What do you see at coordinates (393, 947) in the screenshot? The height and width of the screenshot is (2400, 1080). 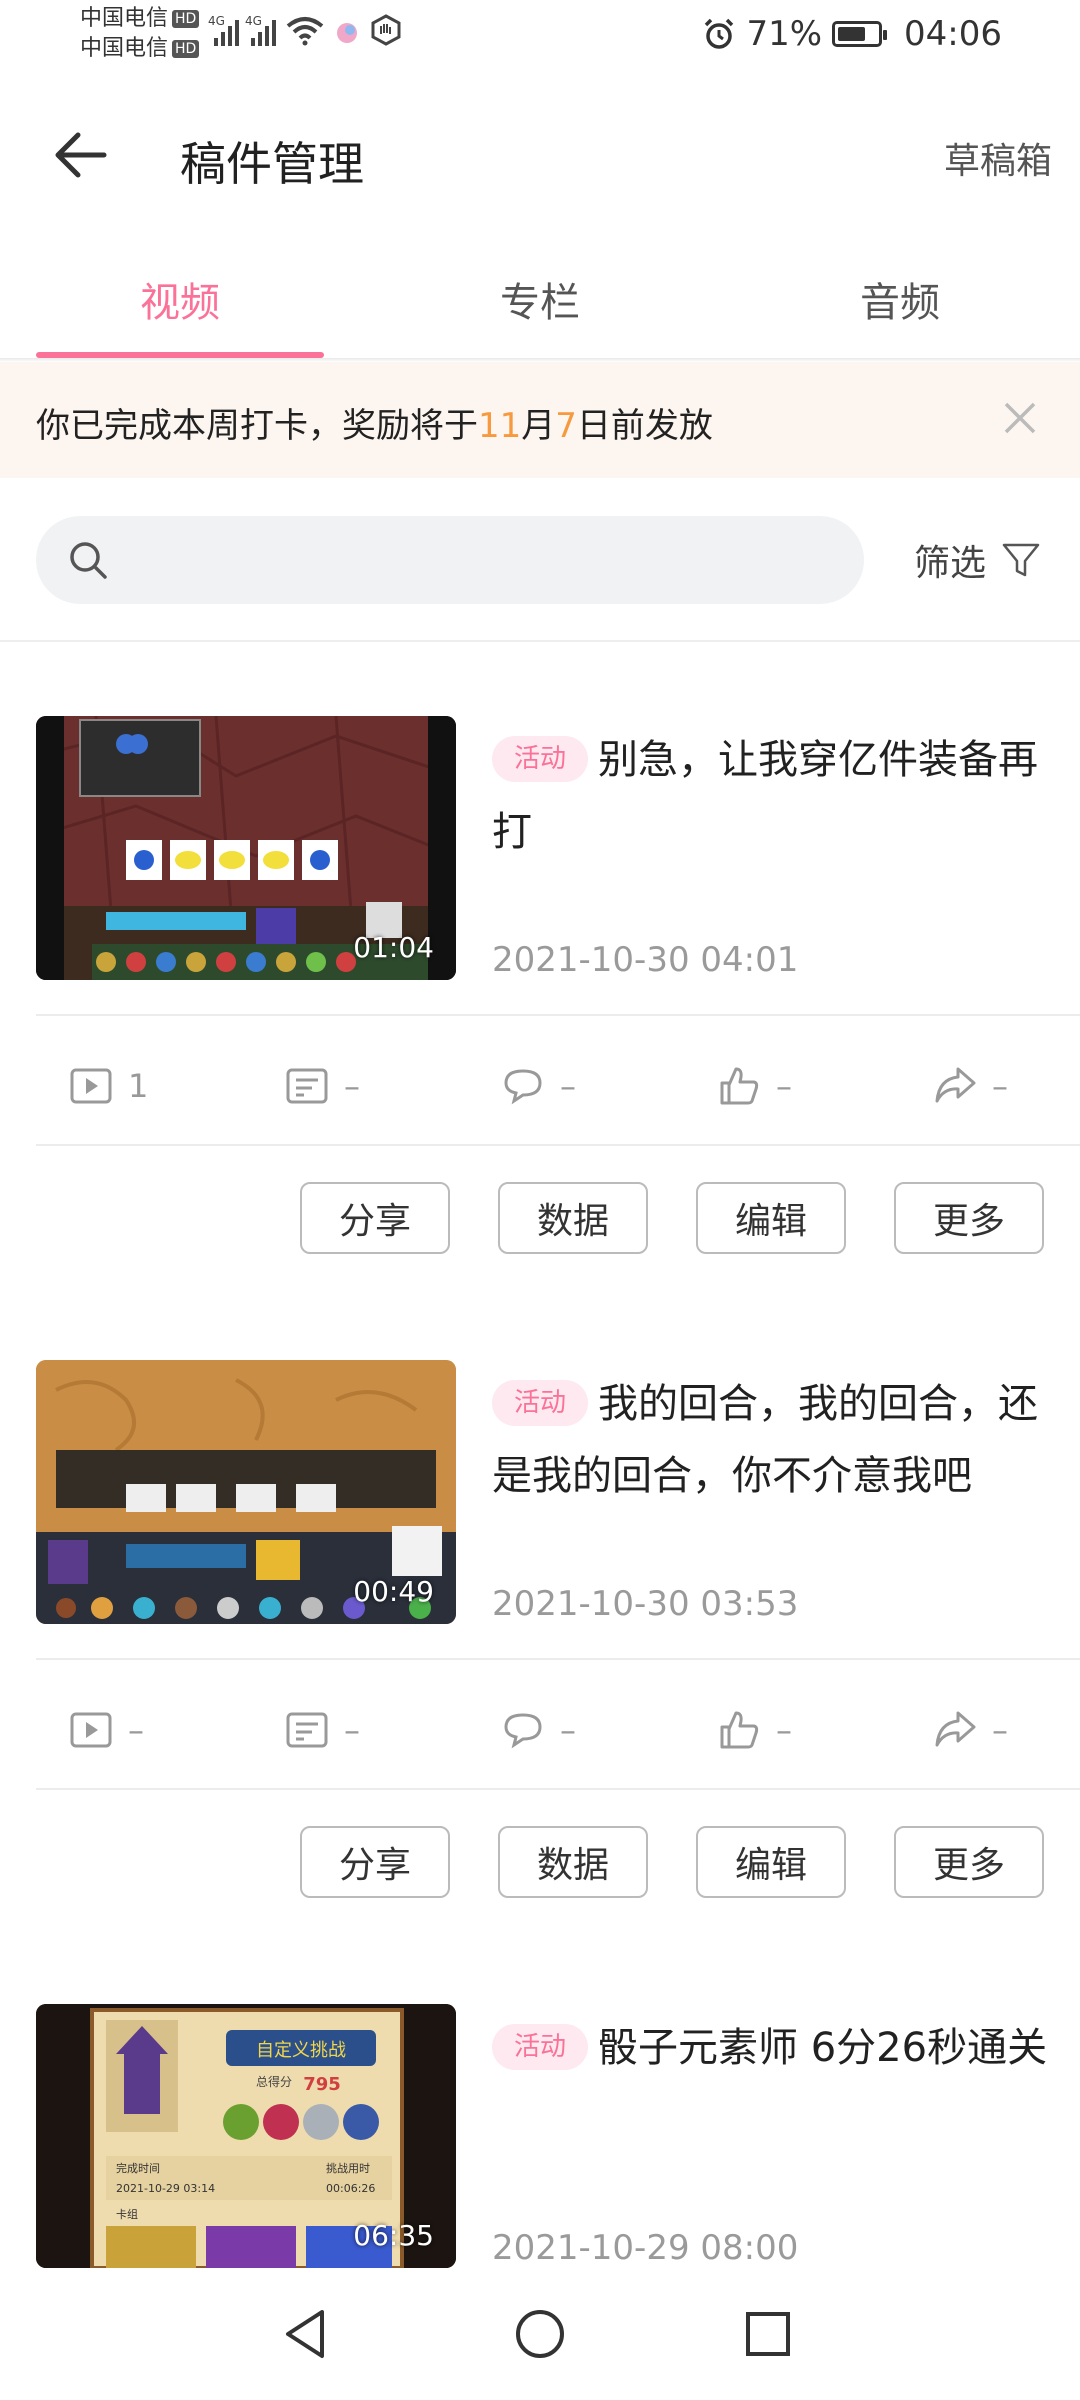 I see `video-duration: 01:04` at bounding box center [393, 947].